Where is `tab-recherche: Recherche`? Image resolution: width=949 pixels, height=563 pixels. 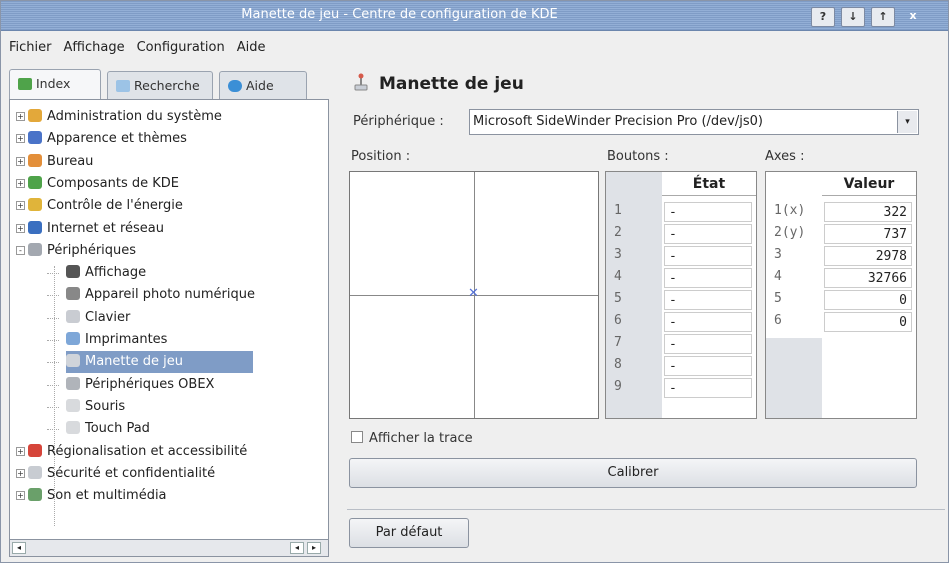 tab-recherche: Recherche is located at coordinates (160, 85).